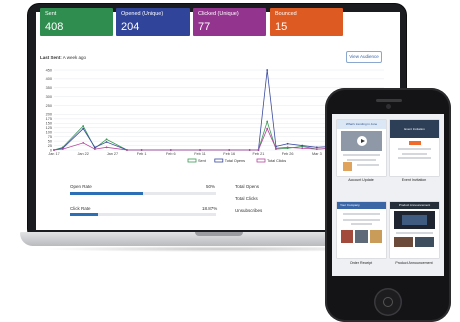 The height and width of the screenshot is (322, 460). I want to click on x-tick-label: Feb 16, so click(229, 154).